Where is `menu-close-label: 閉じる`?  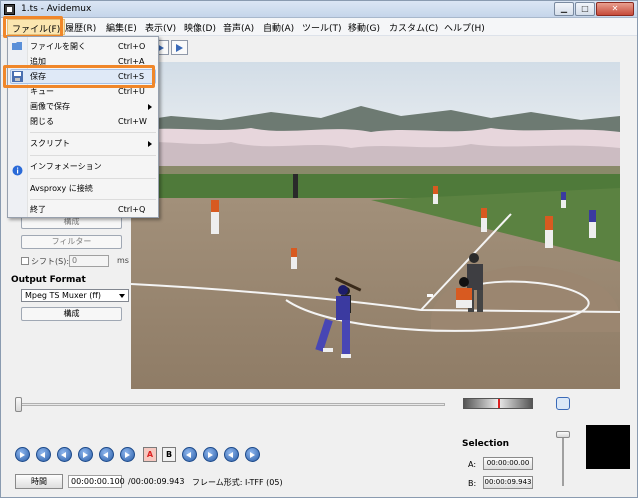 menu-close-label: 閉じる is located at coordinates (42, 121).